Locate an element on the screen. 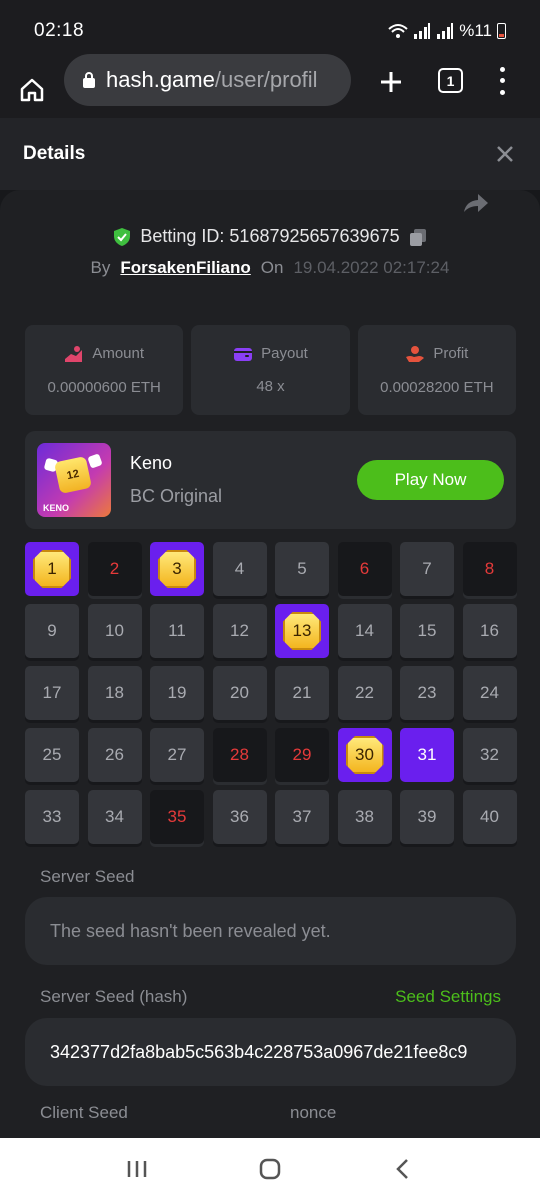  client-seed-label: Client Seed is located at coordinates (84, 1112).